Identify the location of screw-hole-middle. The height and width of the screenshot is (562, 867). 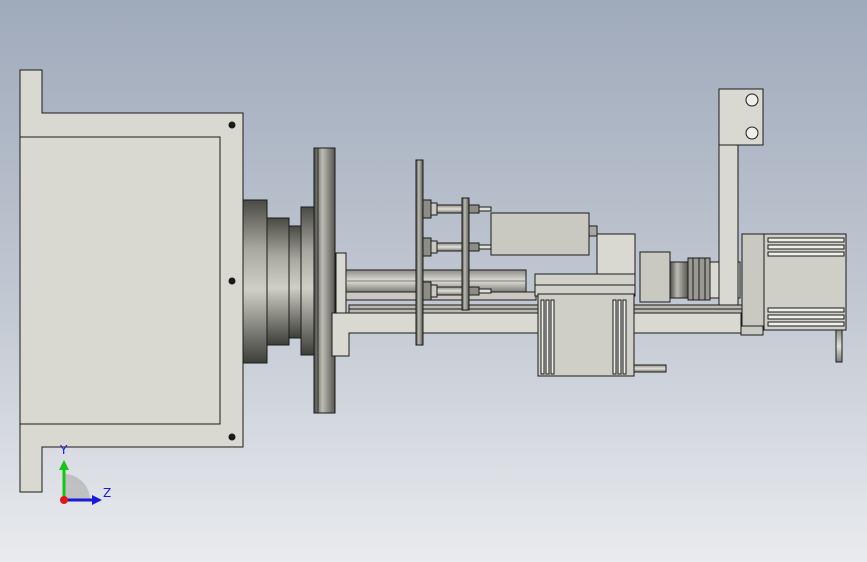
(232, 281).